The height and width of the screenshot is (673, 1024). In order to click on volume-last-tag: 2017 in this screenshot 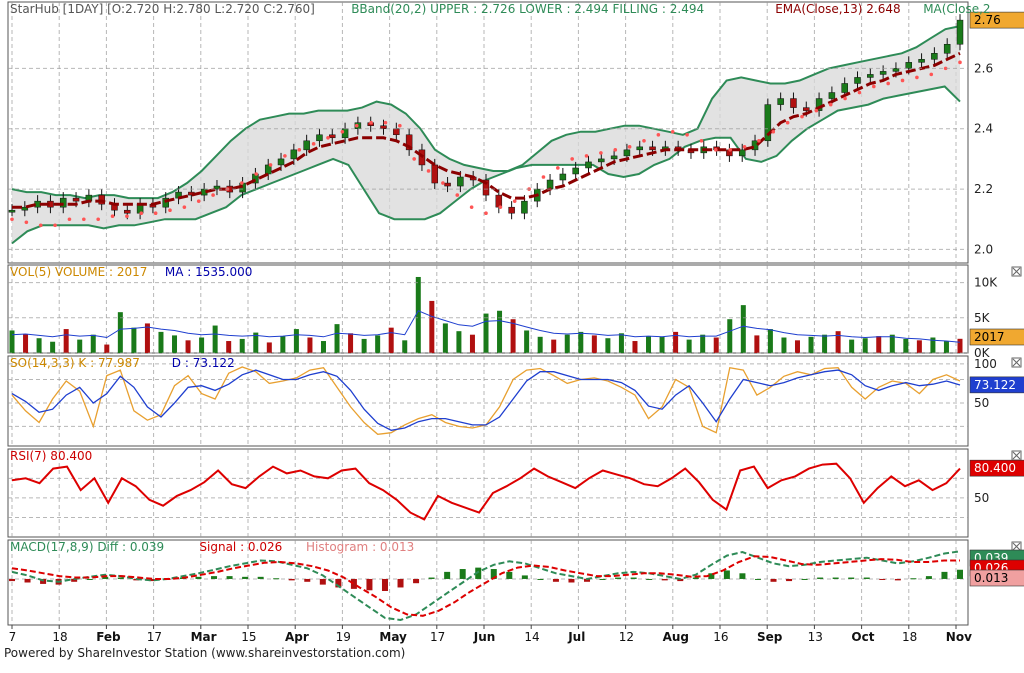, I will do `click(989, 337)`.